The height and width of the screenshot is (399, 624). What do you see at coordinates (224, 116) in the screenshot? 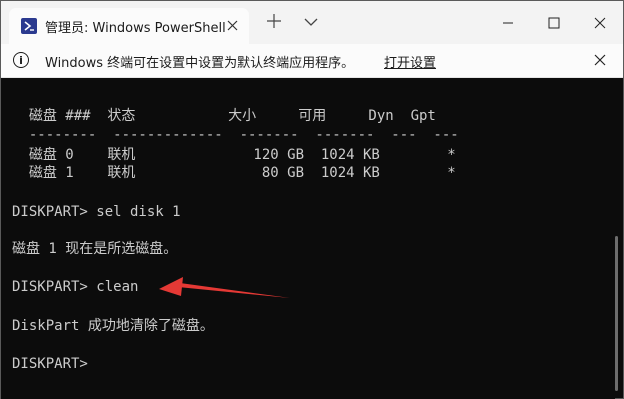
I see `table-header: 磁盘 ### 状态 大小 可用 Dyn Gpt` at bounding box center [224, 116].